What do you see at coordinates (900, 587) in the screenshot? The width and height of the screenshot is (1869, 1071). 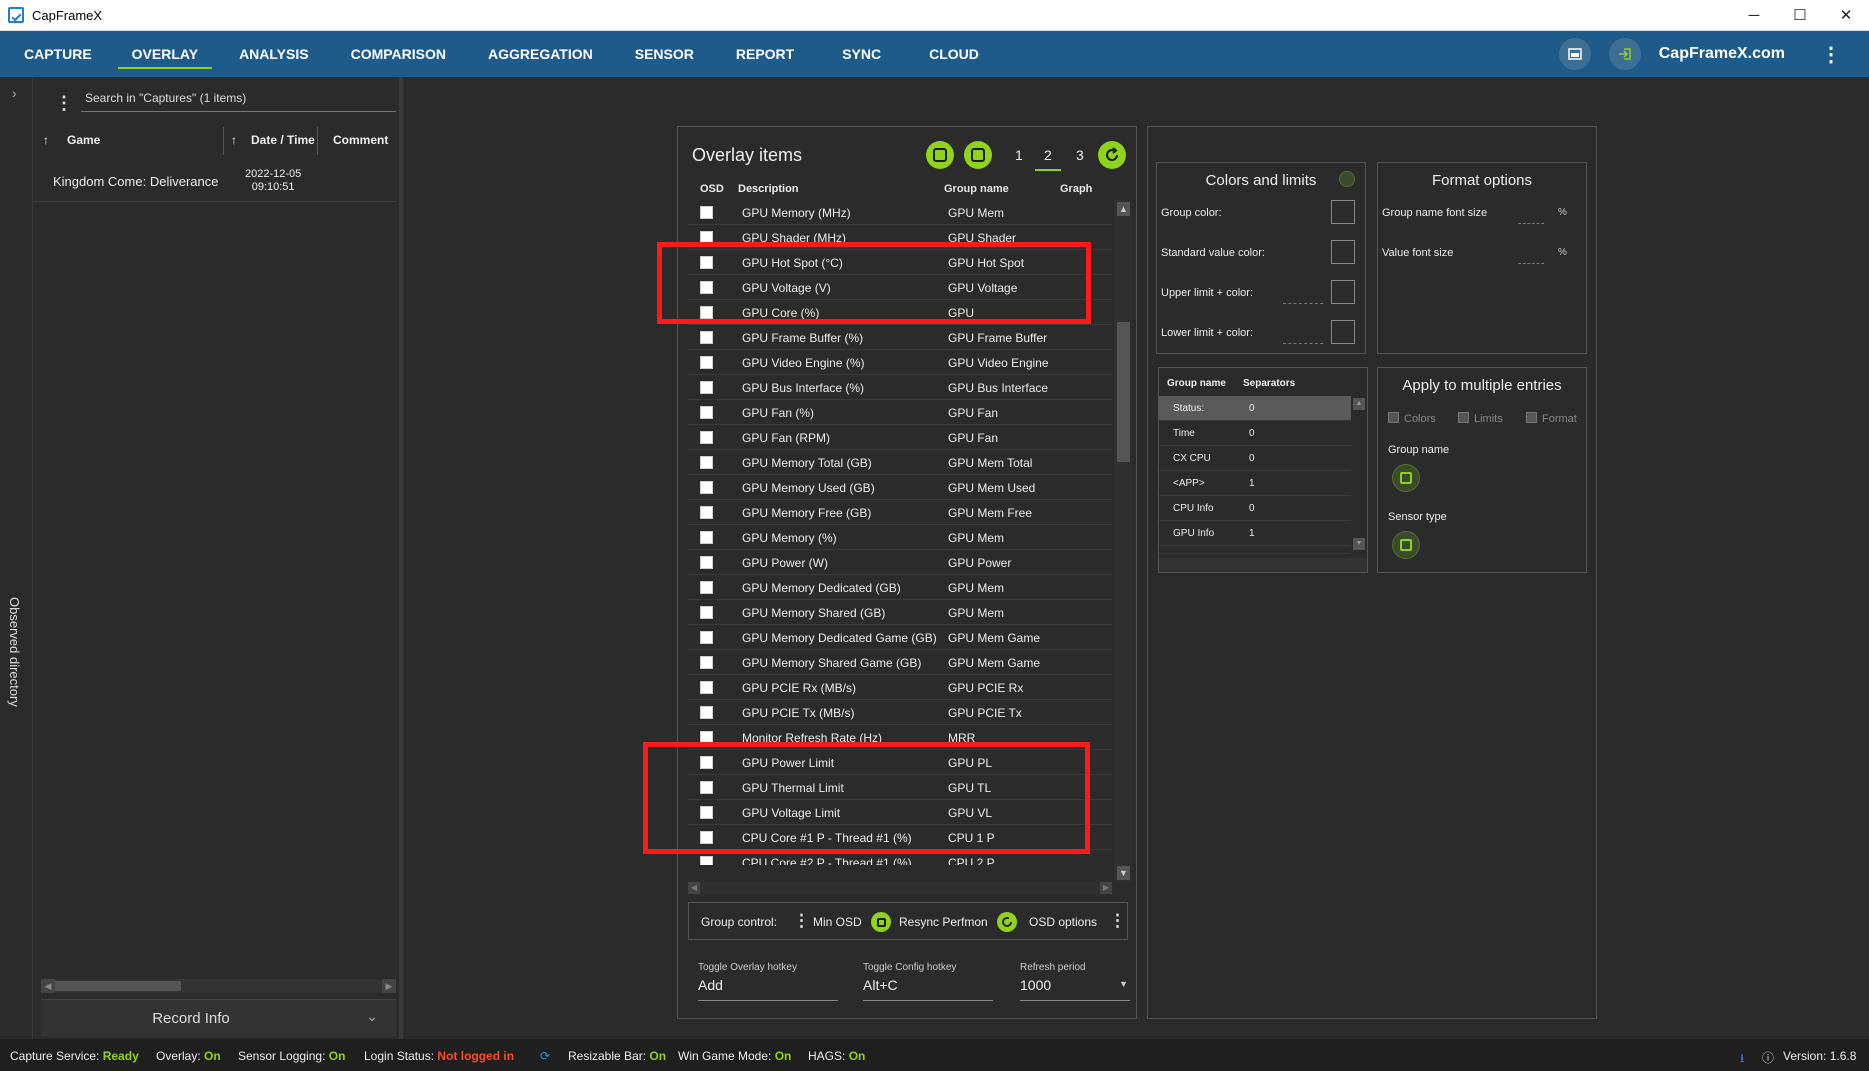 I see `overlay-item-row: GPU Memory Dedicated (GB) GPU Mem` at bounding box center [900, 587].